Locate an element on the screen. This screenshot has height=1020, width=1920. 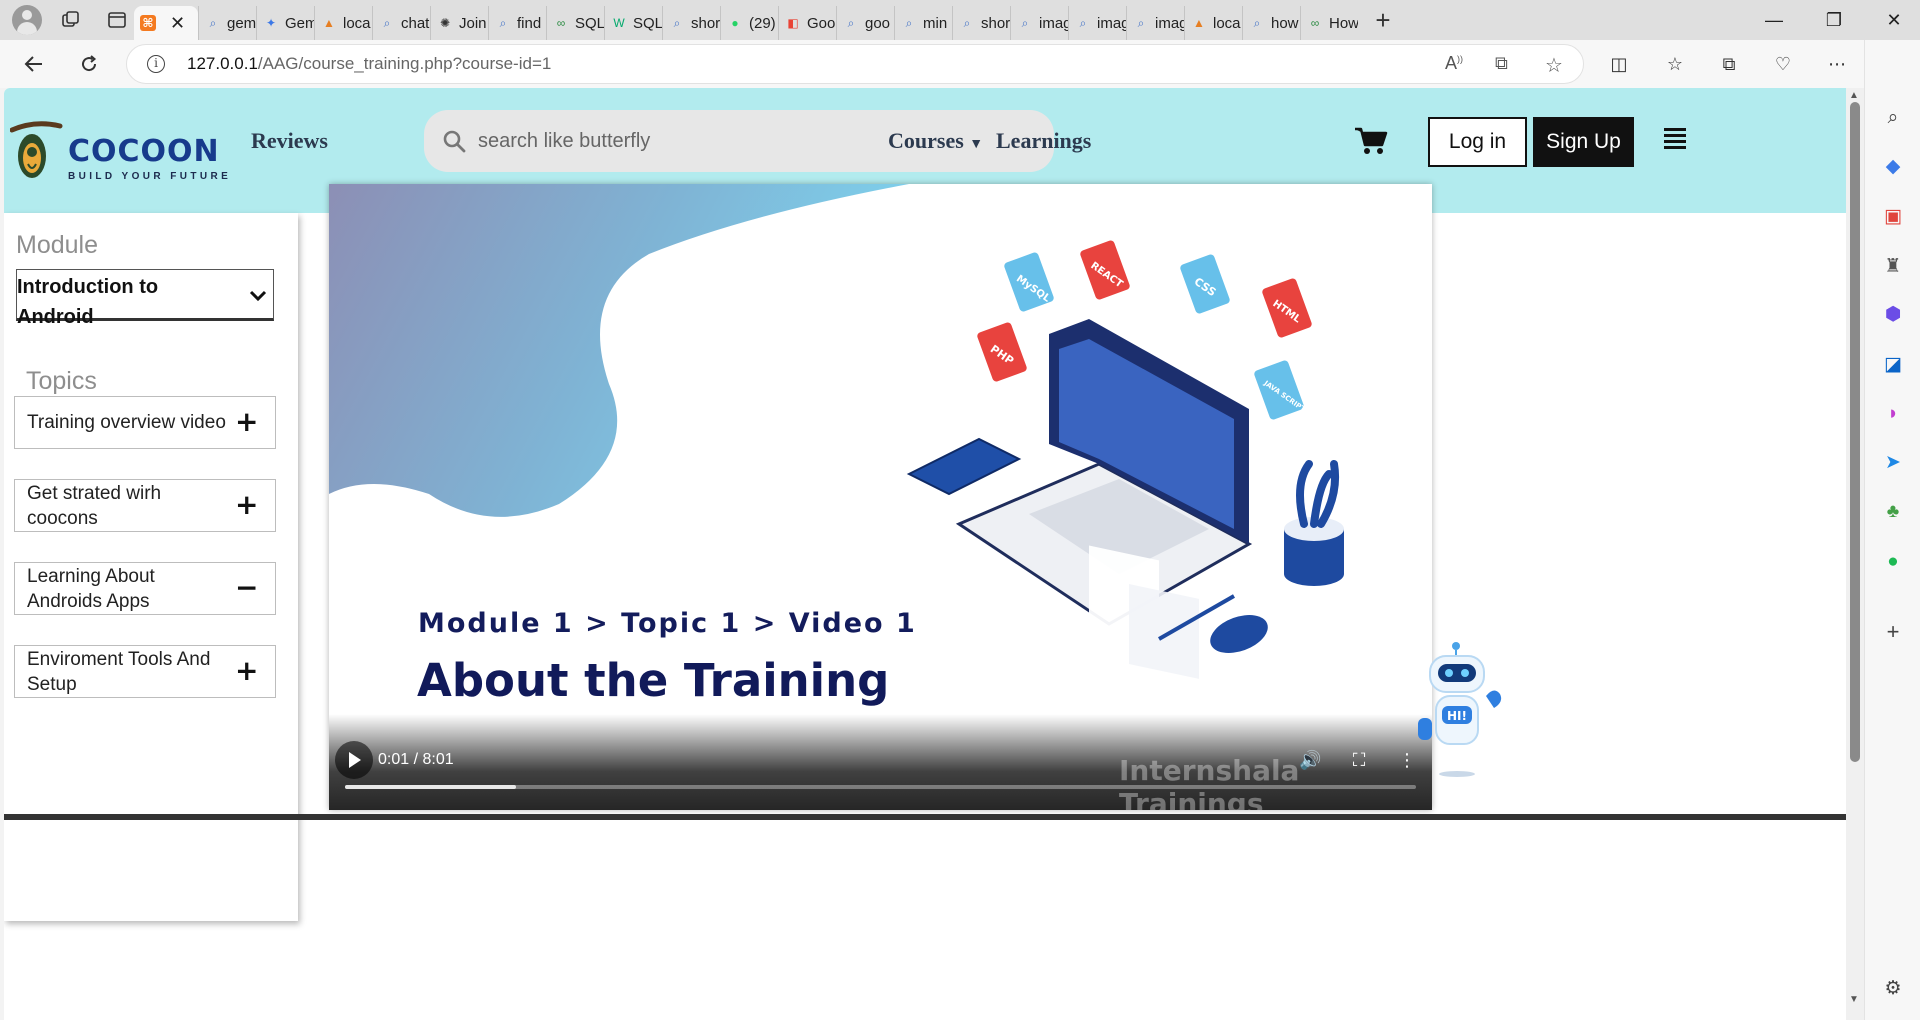
browser-tab: ● (29) is located at coordinates (749, 23).